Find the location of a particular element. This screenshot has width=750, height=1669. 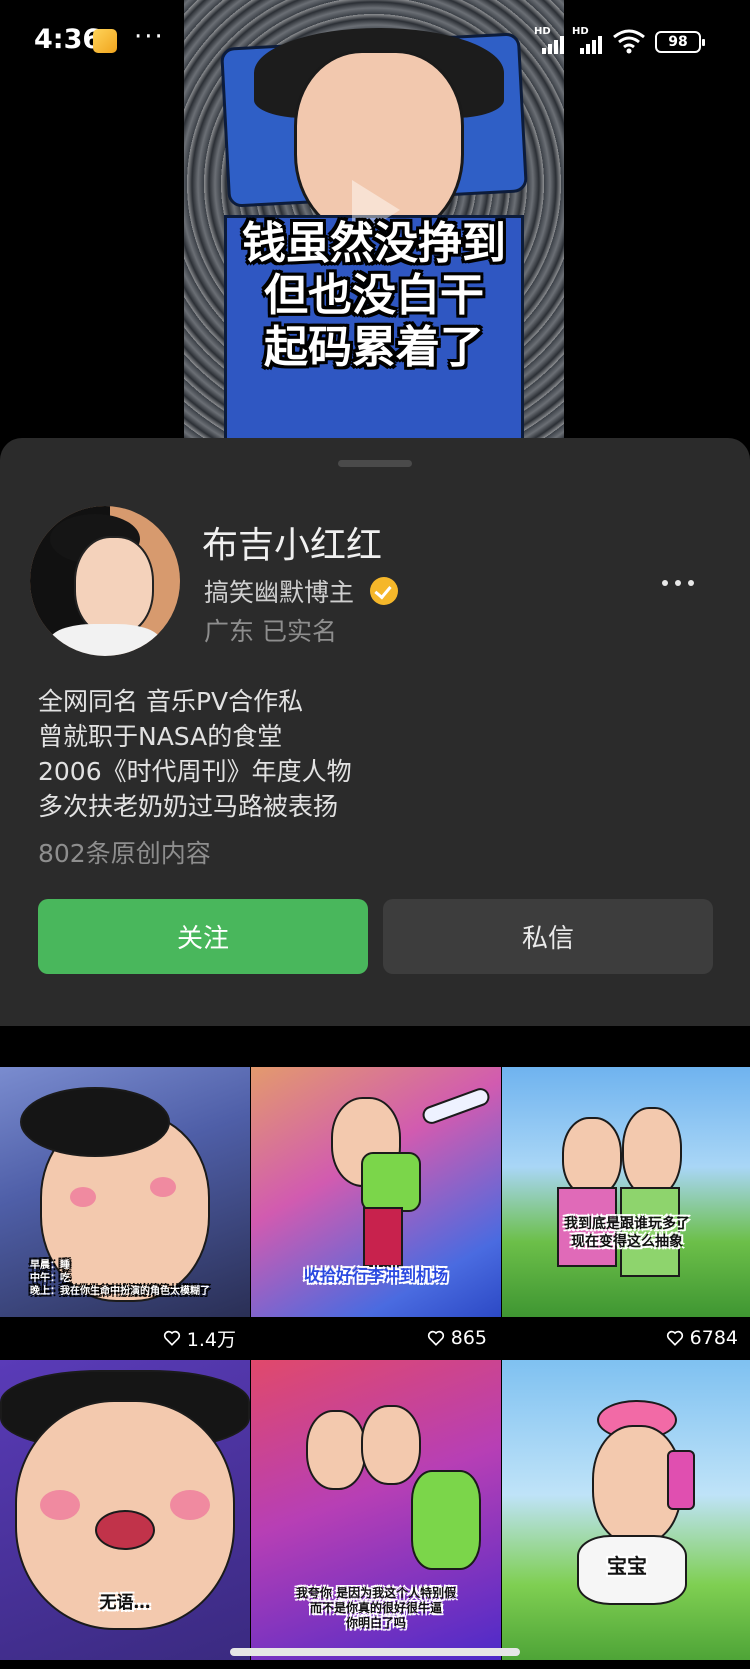

profile-category: 搞笑幽默博主 is located at coordinates (279, 592).